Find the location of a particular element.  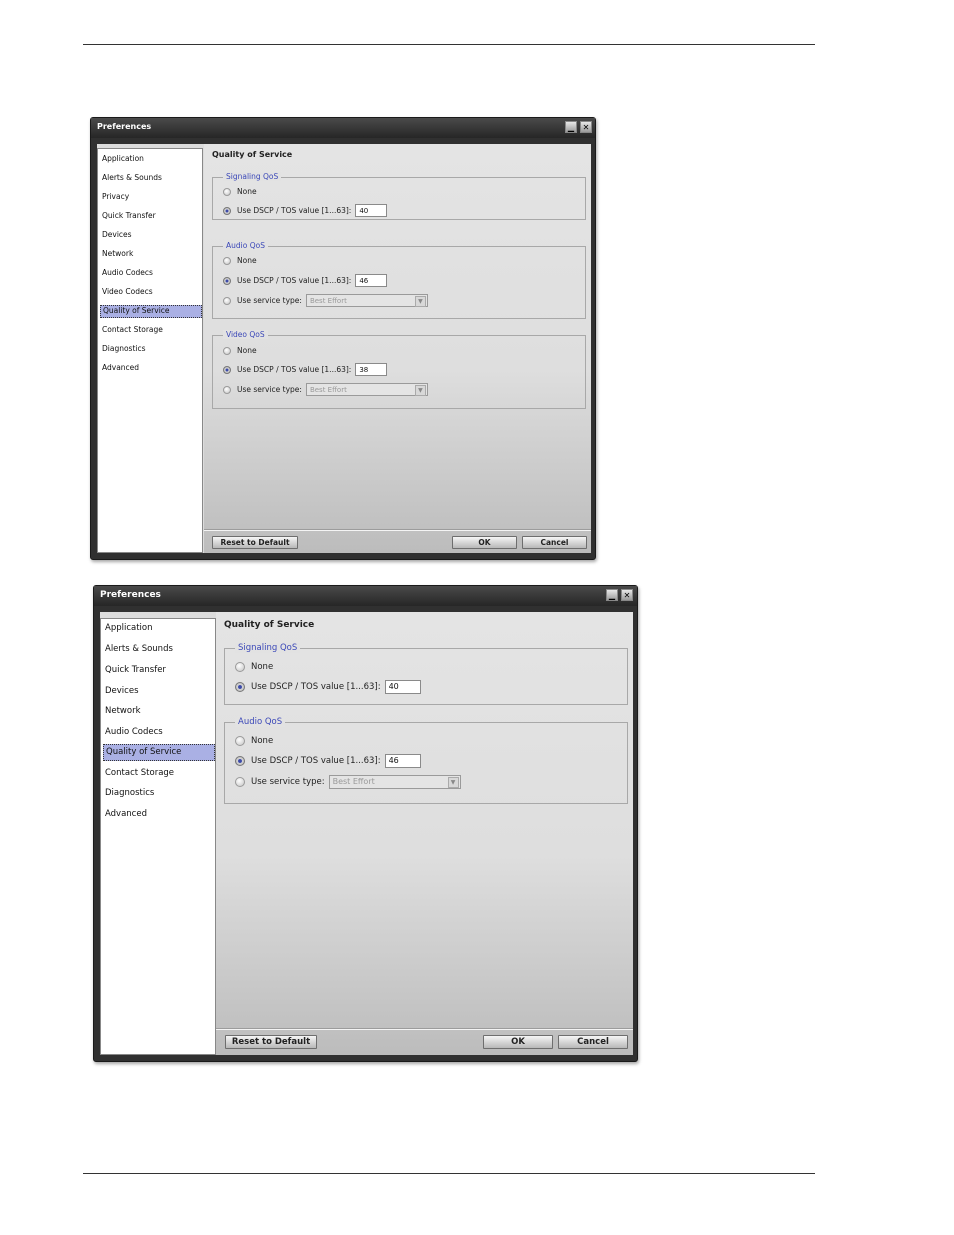

video-none-option: None is located at coordinates (240, 350).